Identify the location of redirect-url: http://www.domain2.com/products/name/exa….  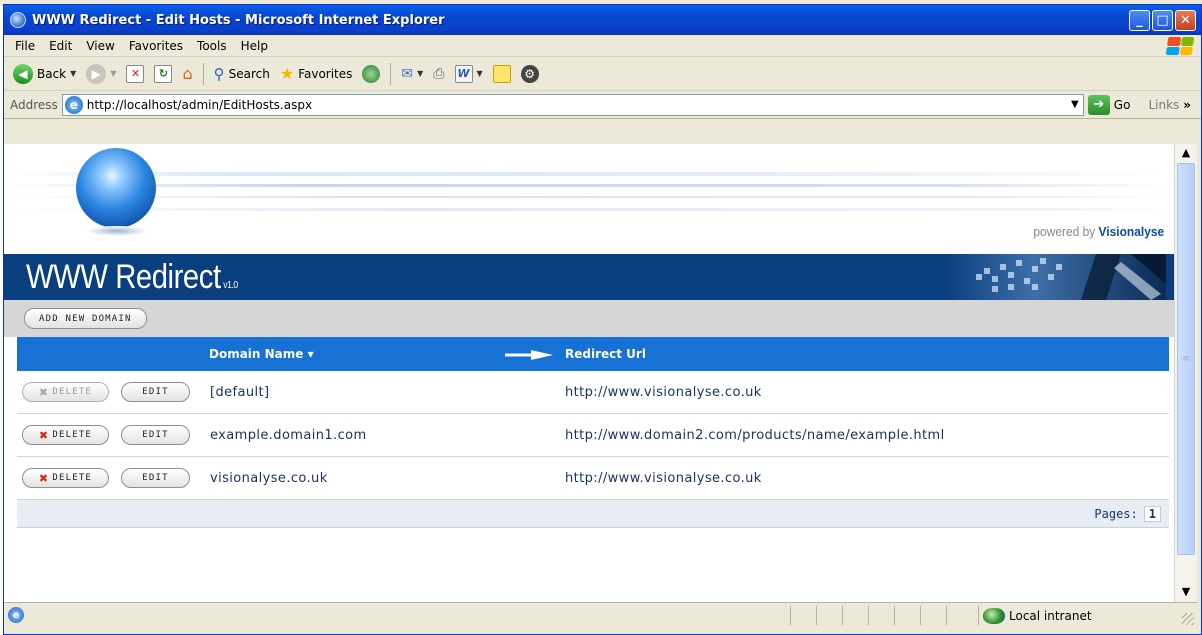
(755, 435).